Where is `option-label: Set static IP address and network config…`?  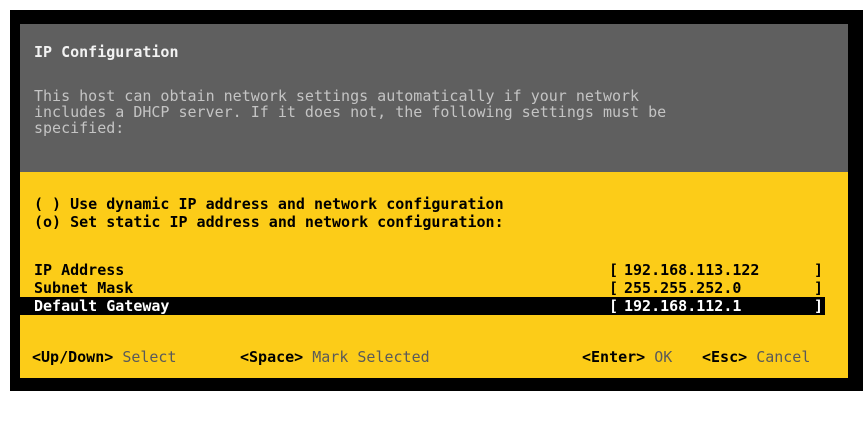
option-label: Set static IP address and network config… is located at coordinates (287, 222).